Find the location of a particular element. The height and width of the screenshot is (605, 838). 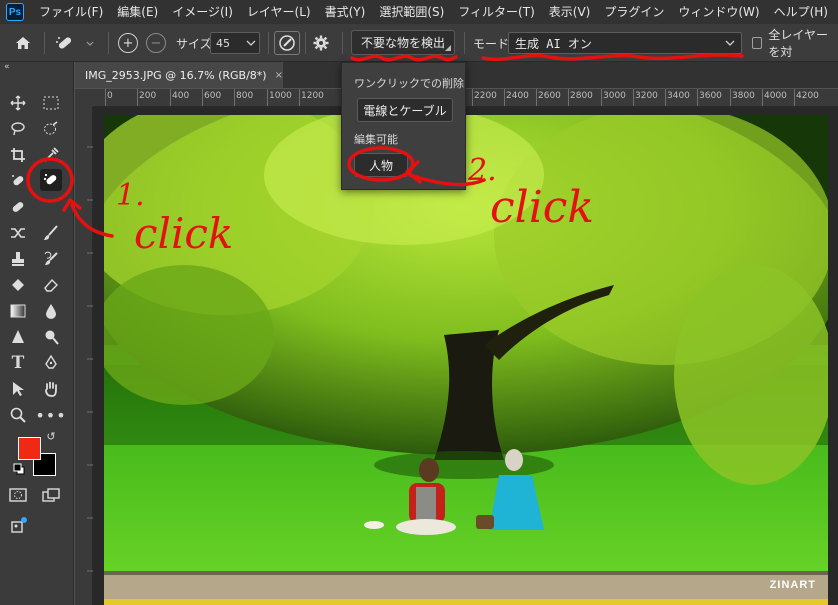

document-tab: IMG_2953.JPG @ 16.7% (RGB/8*) × is located at coordinates (179, 75).